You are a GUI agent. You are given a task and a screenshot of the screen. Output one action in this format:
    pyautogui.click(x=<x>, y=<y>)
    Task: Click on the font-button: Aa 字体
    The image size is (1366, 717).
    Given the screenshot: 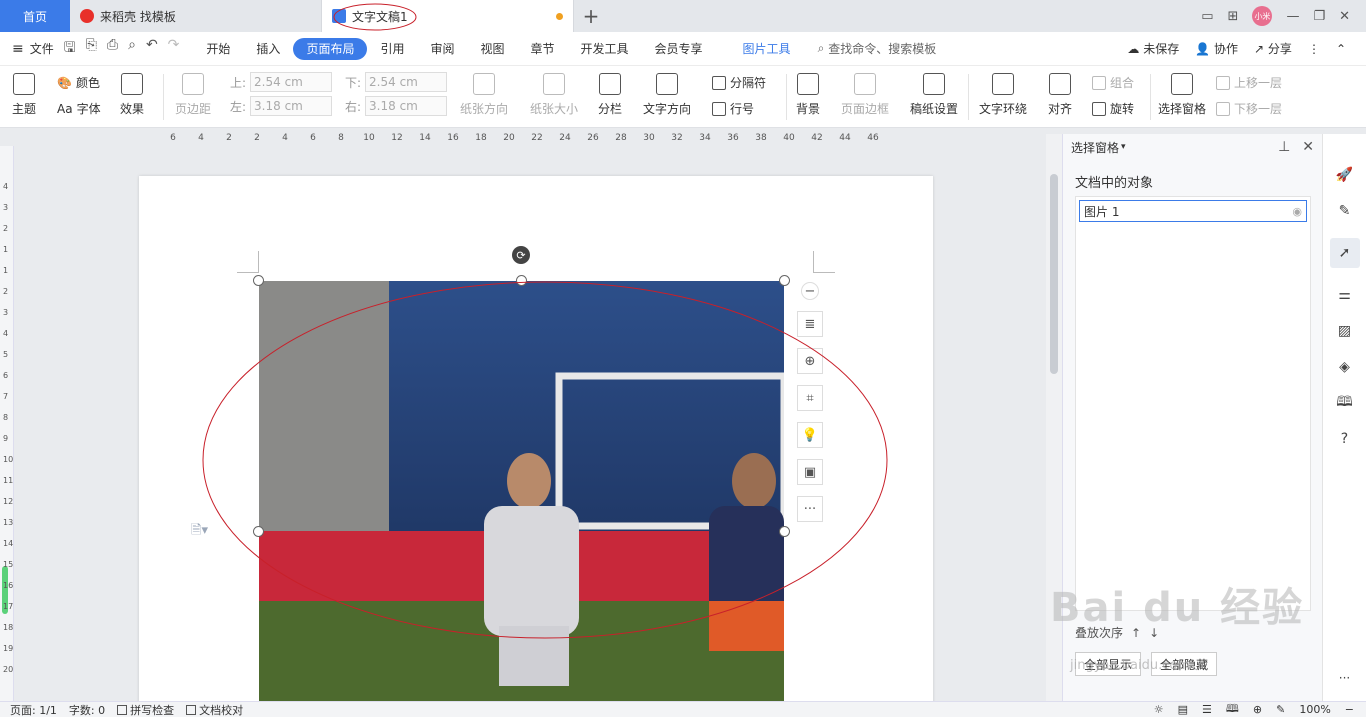 What is the action you would take?
    pyautogui.click(x=79, y=108)
    